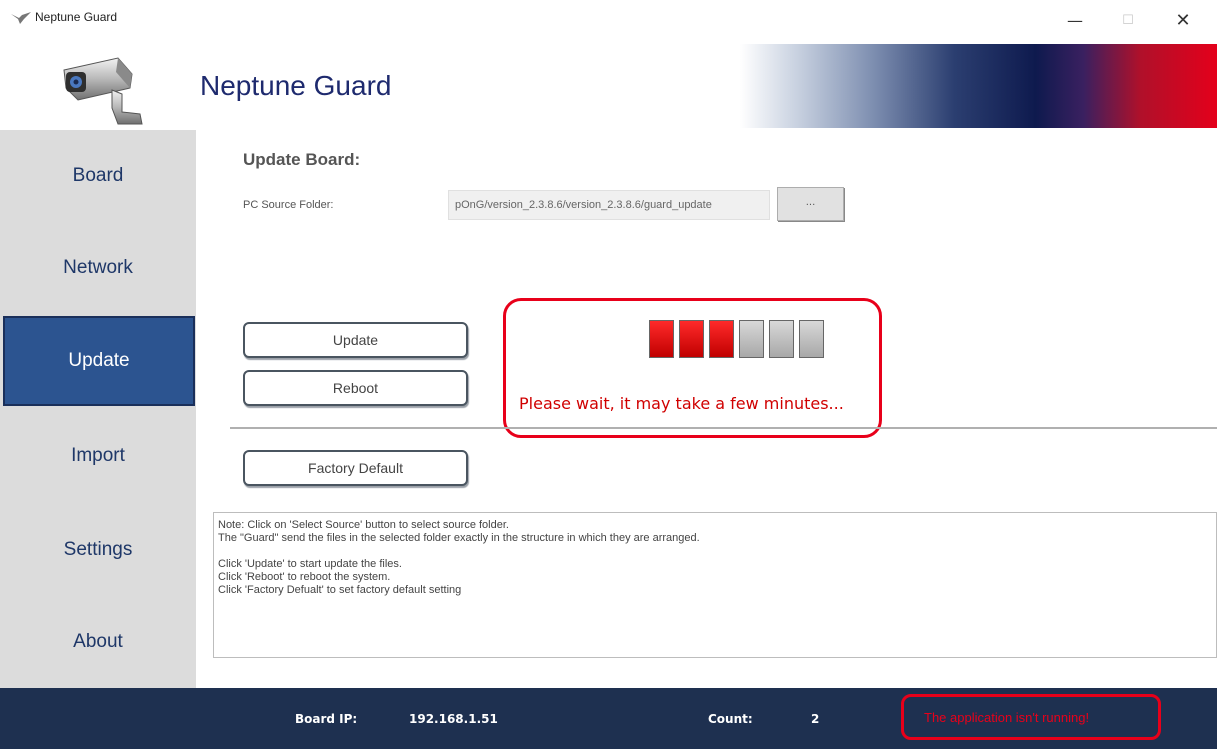 Image resolution: width=1217 pixels, height=749 pixels. I want to click on sidebar-item-network: Network, so click(98, 268).